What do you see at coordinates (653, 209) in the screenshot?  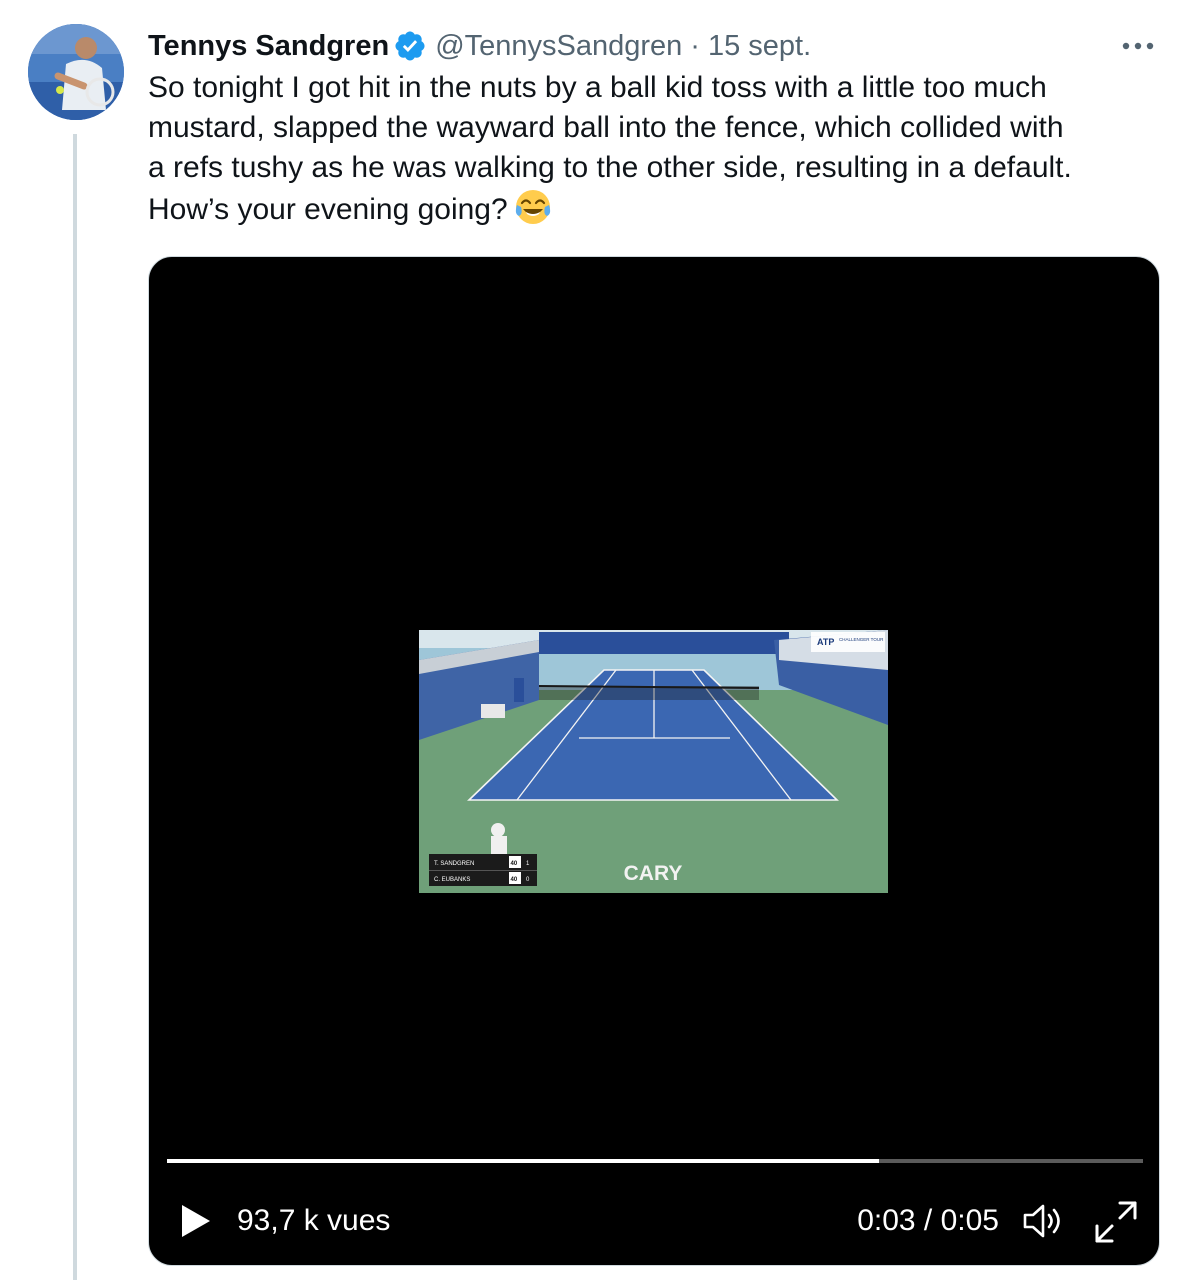 I see `tweet-line-last: How’s your evening going?` at bounding box center [653, 209].